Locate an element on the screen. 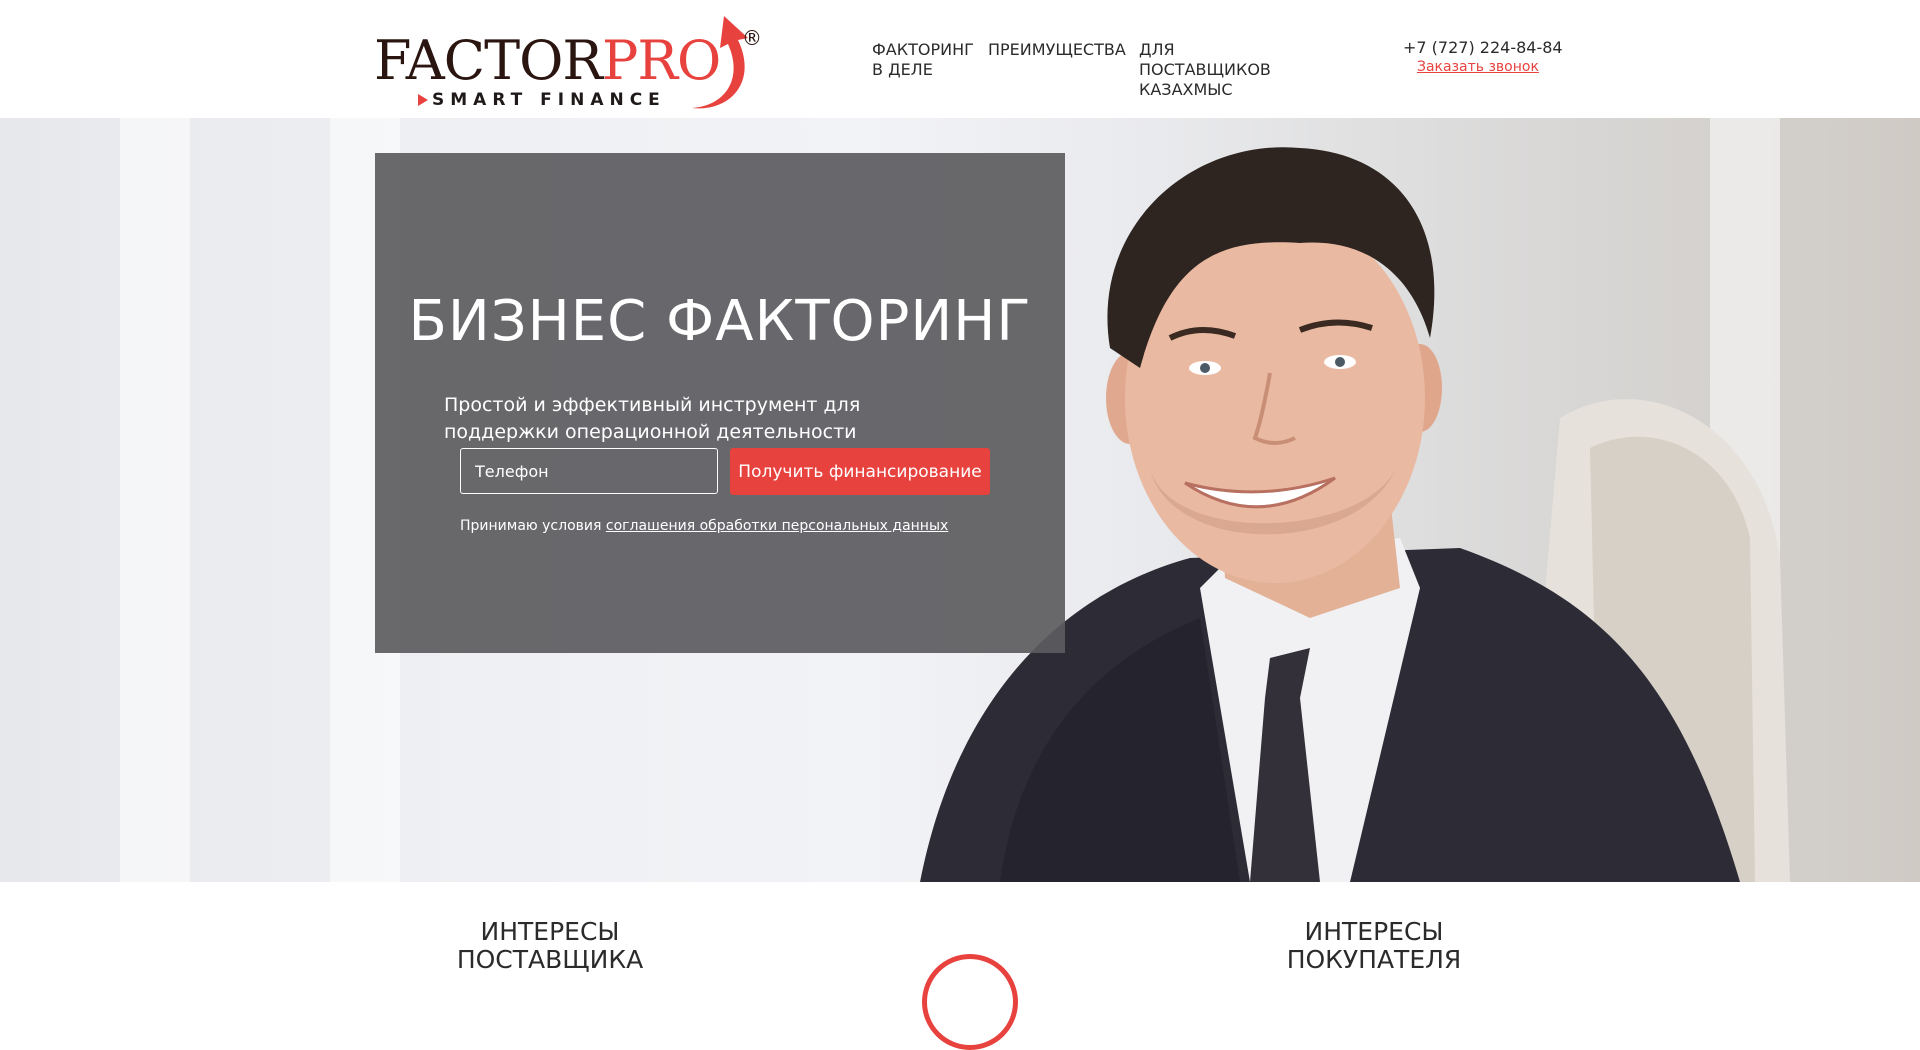 This screenshot has height=1050, width=1920. logo-tagline: SMART FINANCE is located at coordinates (542, 100).